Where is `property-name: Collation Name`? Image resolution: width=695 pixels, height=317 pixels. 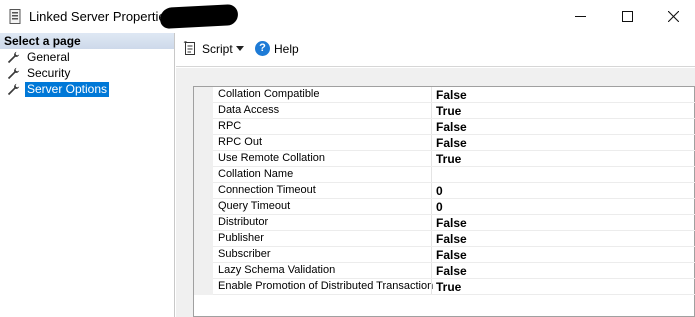
property-name: Collation Name is located at coordinates (256, 174).